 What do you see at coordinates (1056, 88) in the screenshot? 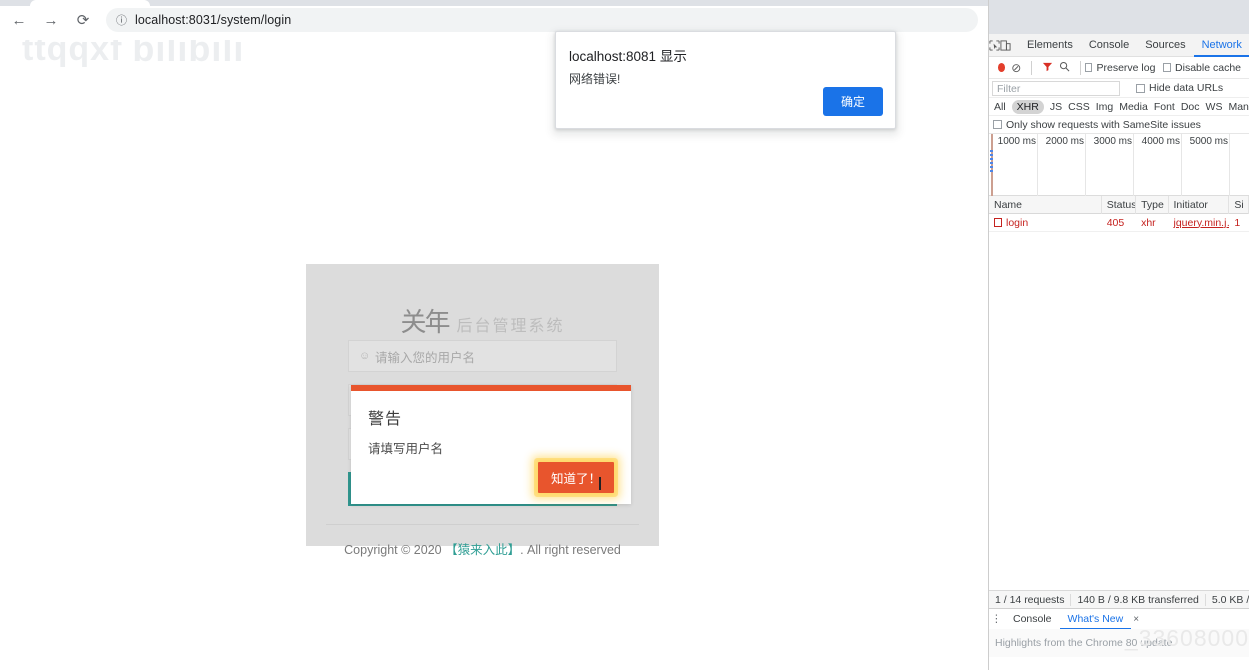
I see `filter-input: Filter` at bounding box center [1056, 88].